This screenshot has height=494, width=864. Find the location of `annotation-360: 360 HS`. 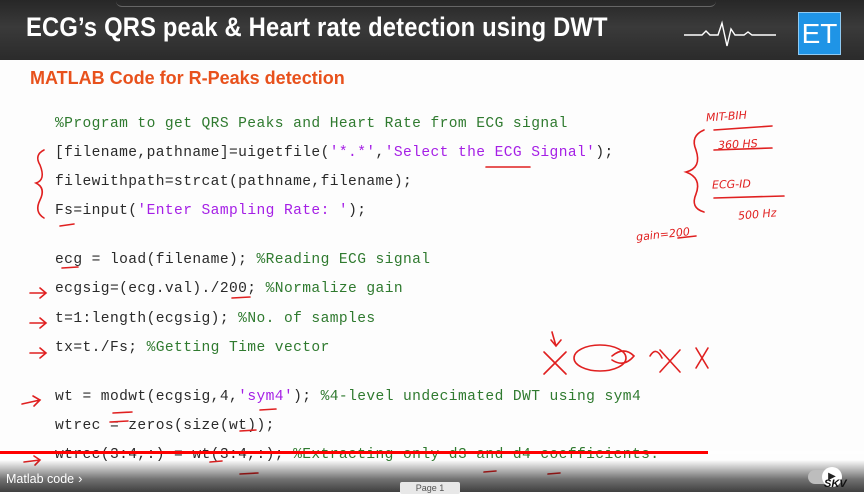

annotation-360: 360 HS is located at coordinates (738, 144).